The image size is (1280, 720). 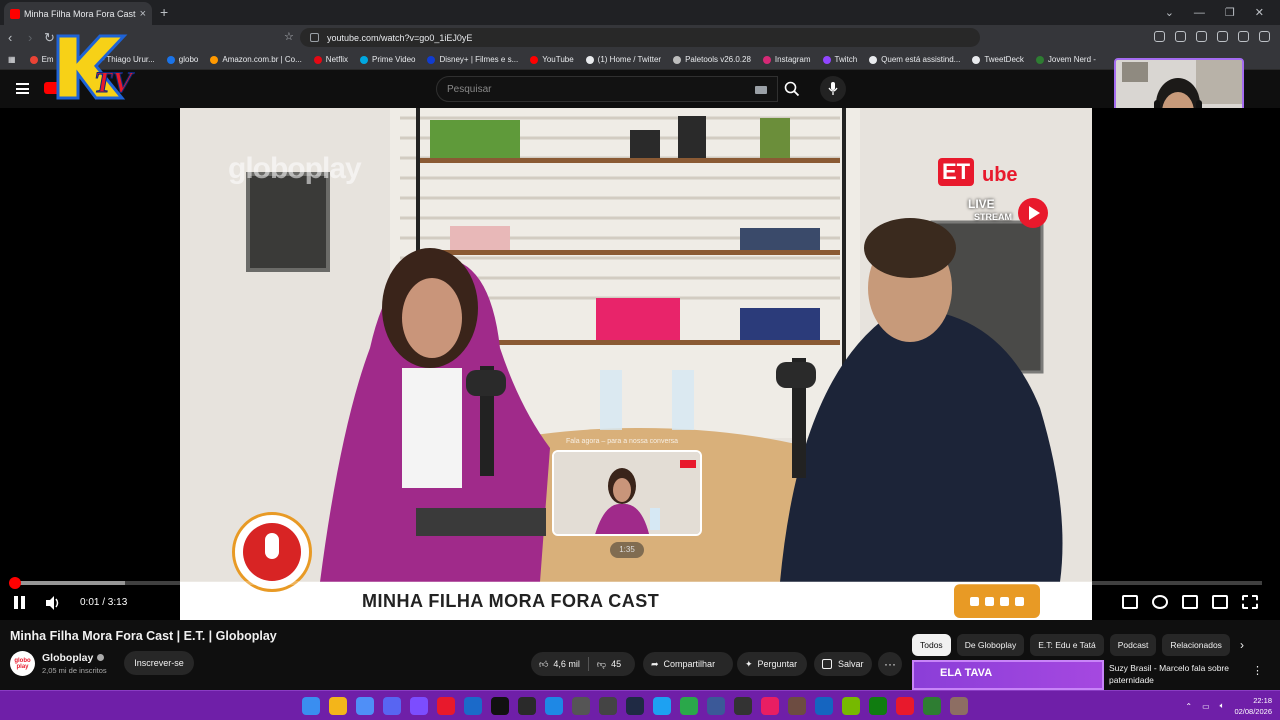 I want to click on volume-icon, so click(x=53, y=603).